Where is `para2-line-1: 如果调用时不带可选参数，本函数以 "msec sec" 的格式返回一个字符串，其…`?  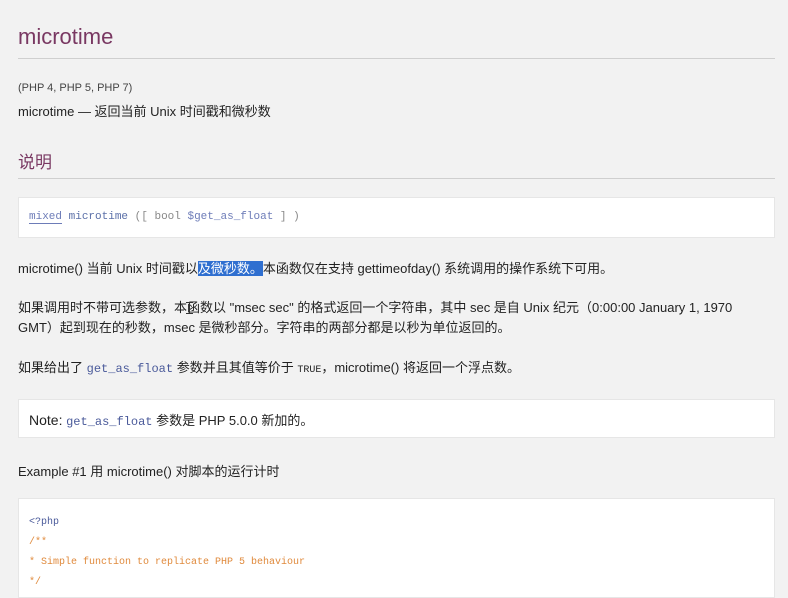
para2-line-1: 如果调用时不带可选参数，本函数以 "msec sec" 的格式返回一个字符串，其… is located at coordinates (375, 307).